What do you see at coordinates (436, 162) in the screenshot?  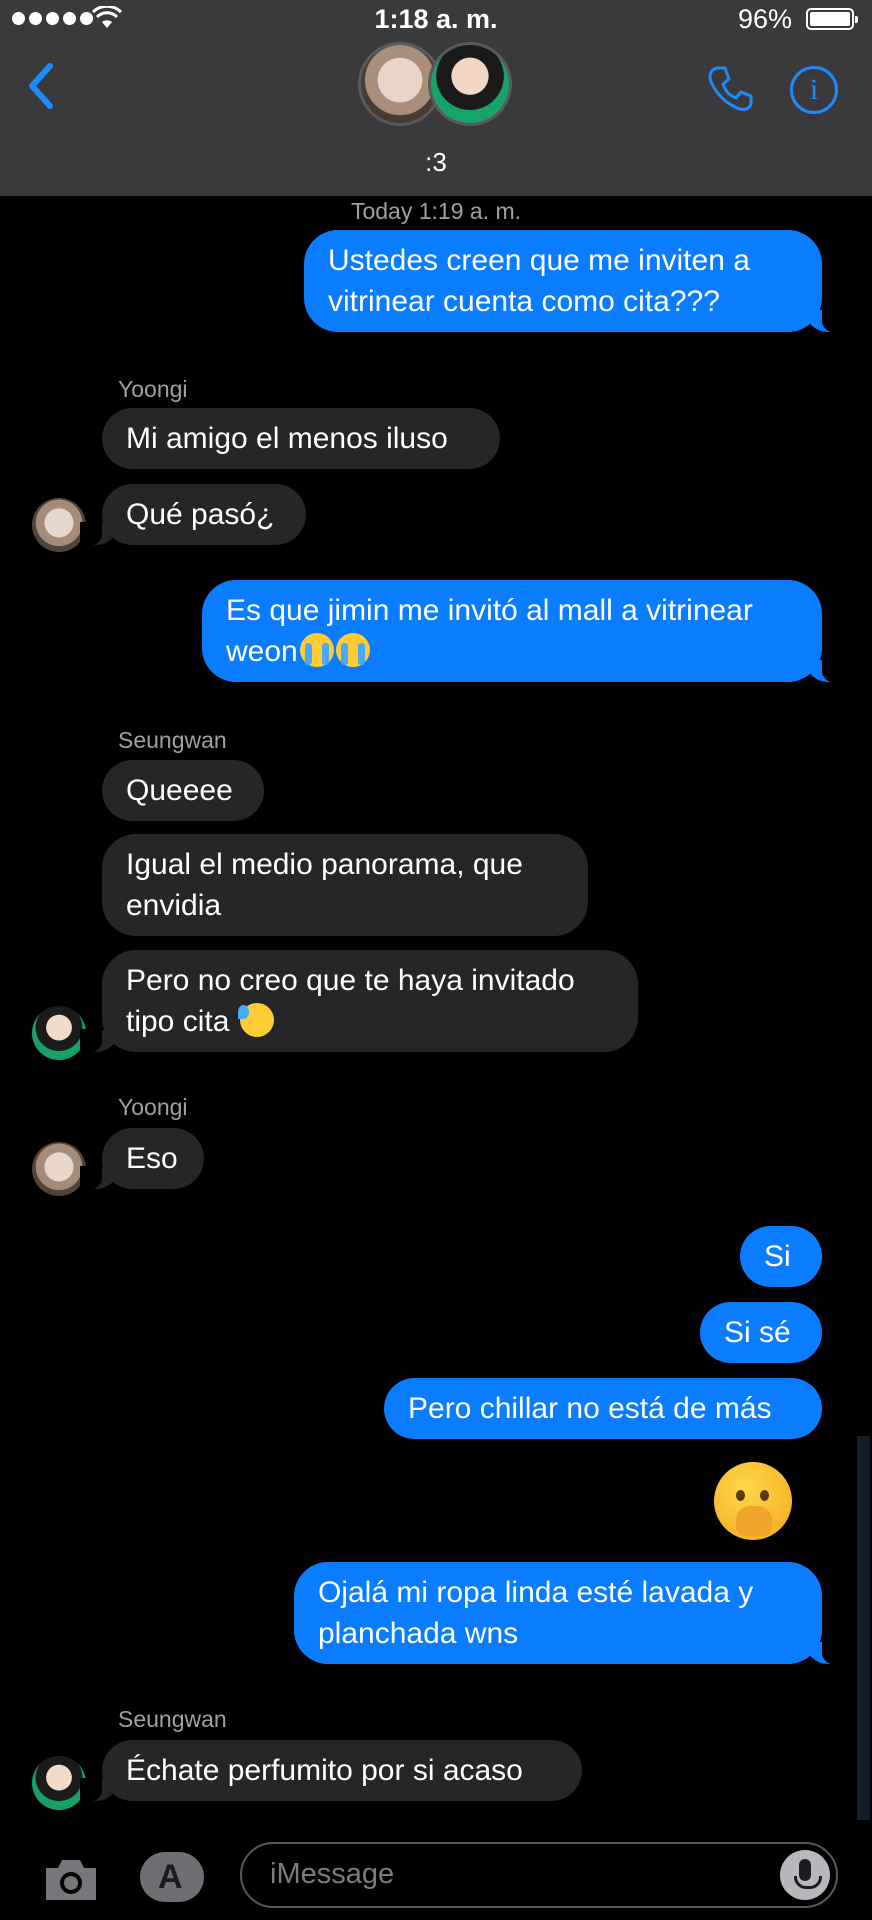 I see `group-name: :3` at bounding box center [436, 162].